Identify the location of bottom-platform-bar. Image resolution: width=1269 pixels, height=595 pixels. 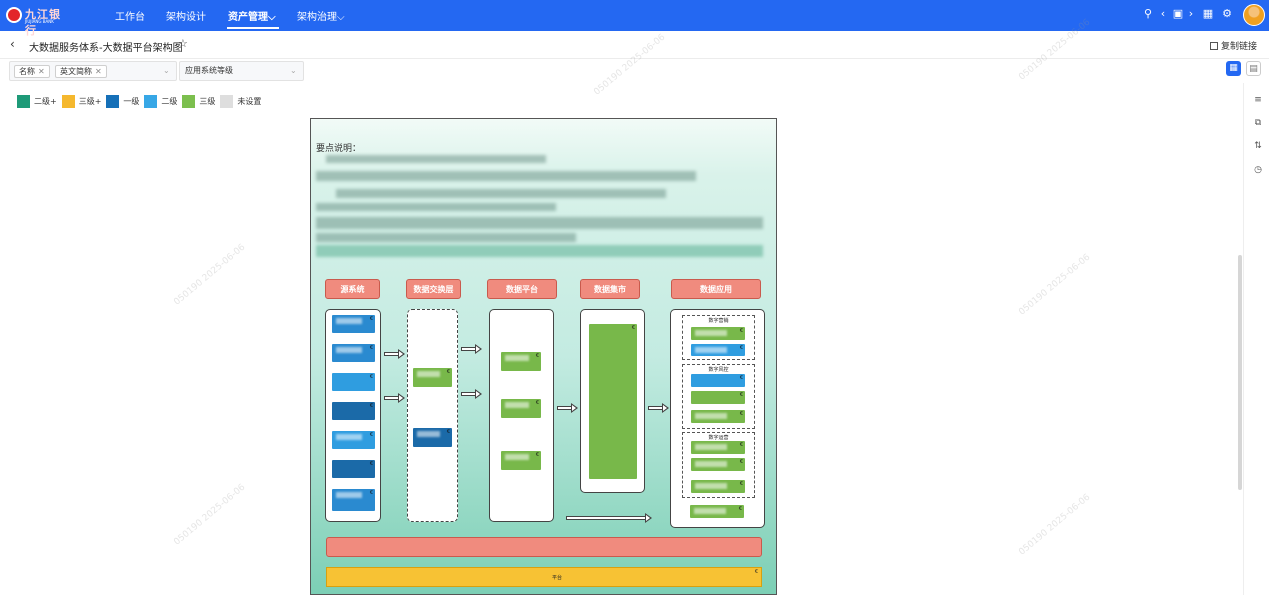
(544, 547).